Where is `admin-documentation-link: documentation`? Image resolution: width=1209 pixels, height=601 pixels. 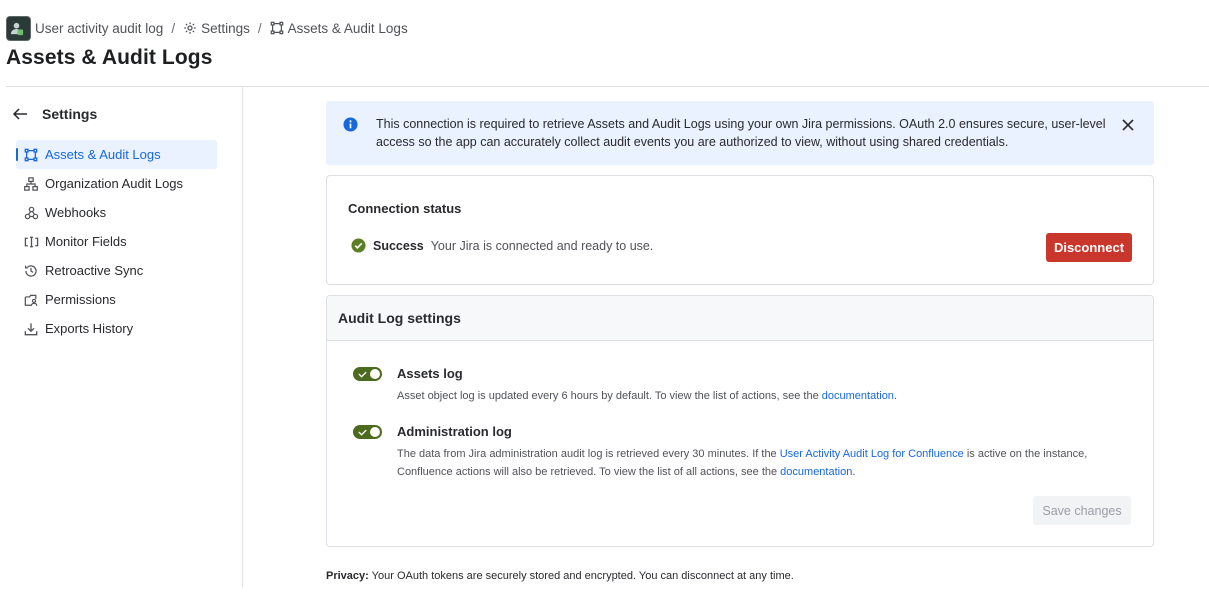 admin-documentation-link: documentation is located at coordinates (816, 472).